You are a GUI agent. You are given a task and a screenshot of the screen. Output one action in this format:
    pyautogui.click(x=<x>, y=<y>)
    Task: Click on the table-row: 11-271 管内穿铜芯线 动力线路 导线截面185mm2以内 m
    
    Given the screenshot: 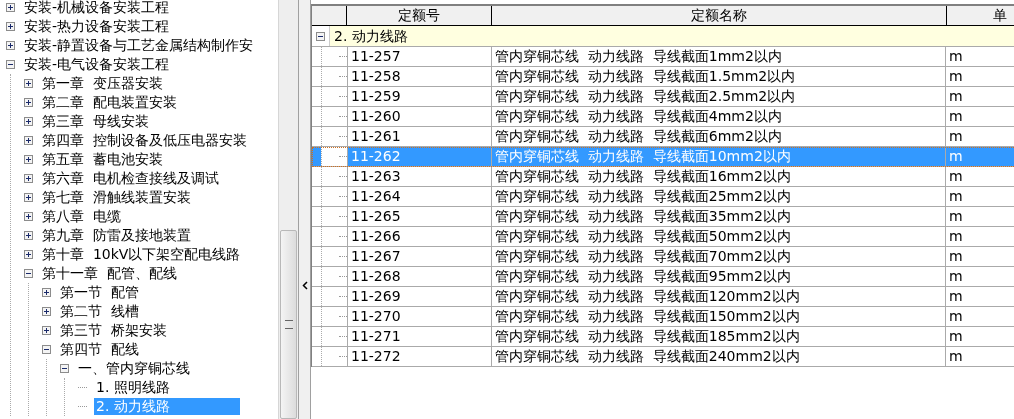 What is the action you would take?
    pyautogui.click(x=663, y=337)
    